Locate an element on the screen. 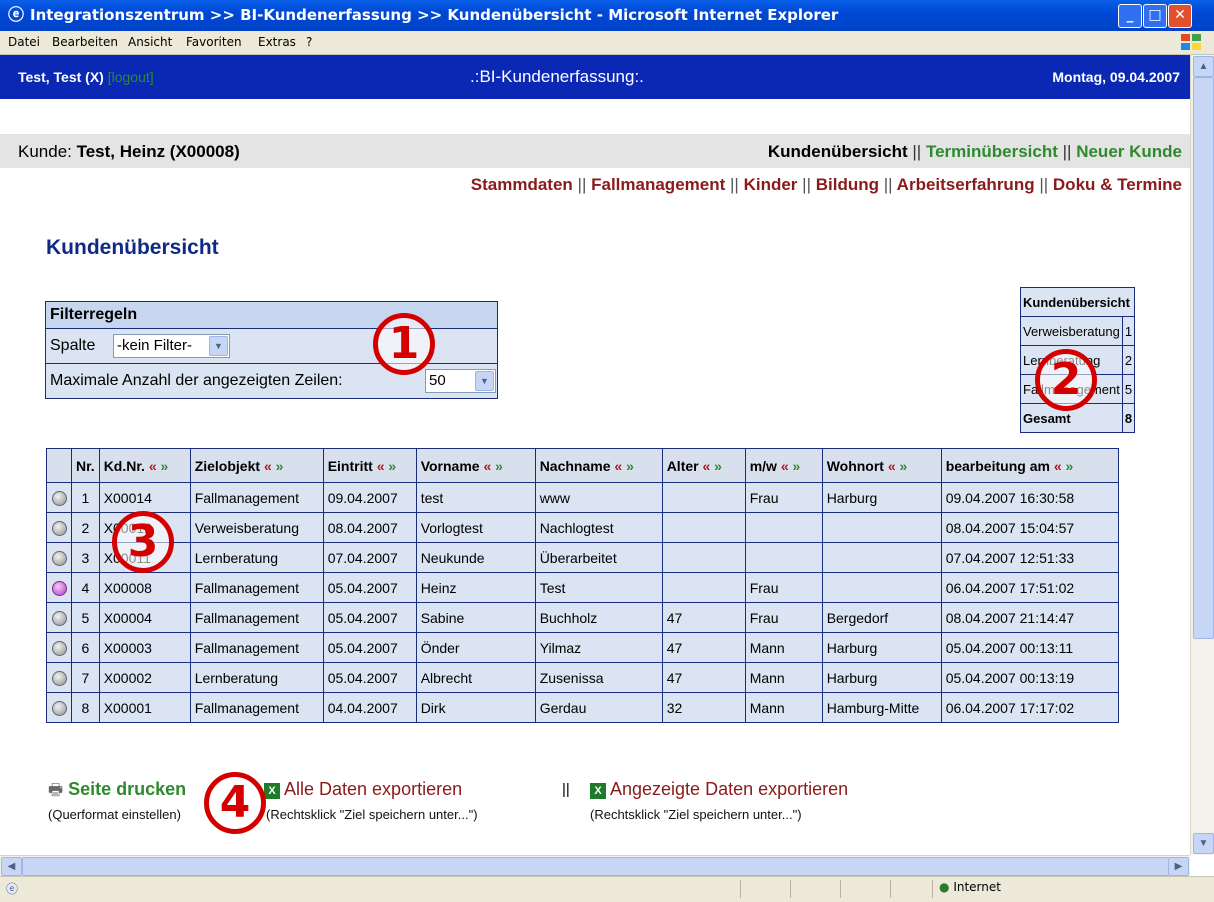 The width and height of the screenshot is (1214, 902). menu-favoriten: Favoriten is located at coordinates (214, 42).